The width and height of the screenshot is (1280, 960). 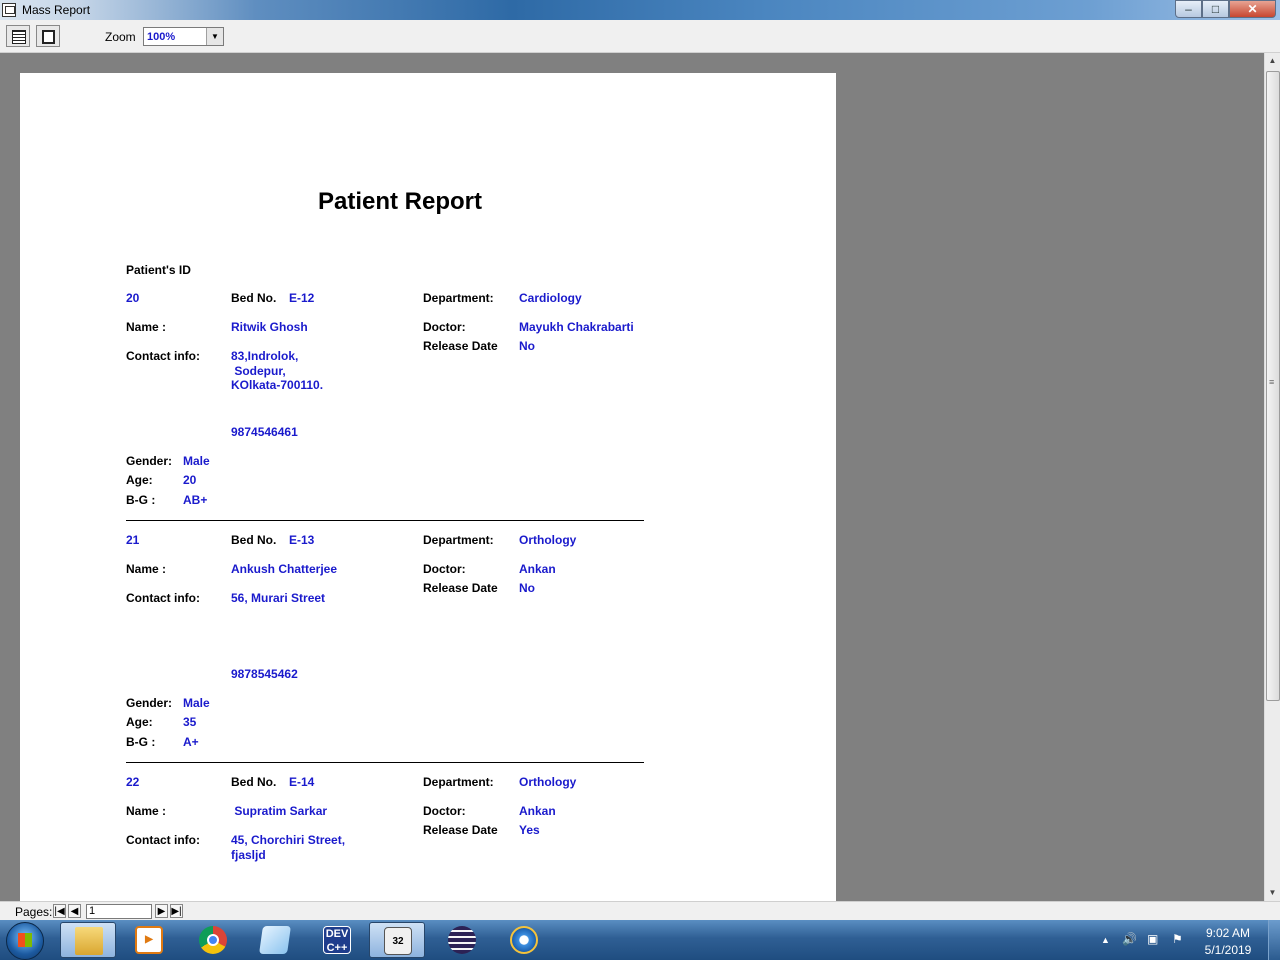 What do you see at coordinates (1273, 386) in the screenshot?
I see `scrollbar-thumb` at bounding box center [1273, 386].